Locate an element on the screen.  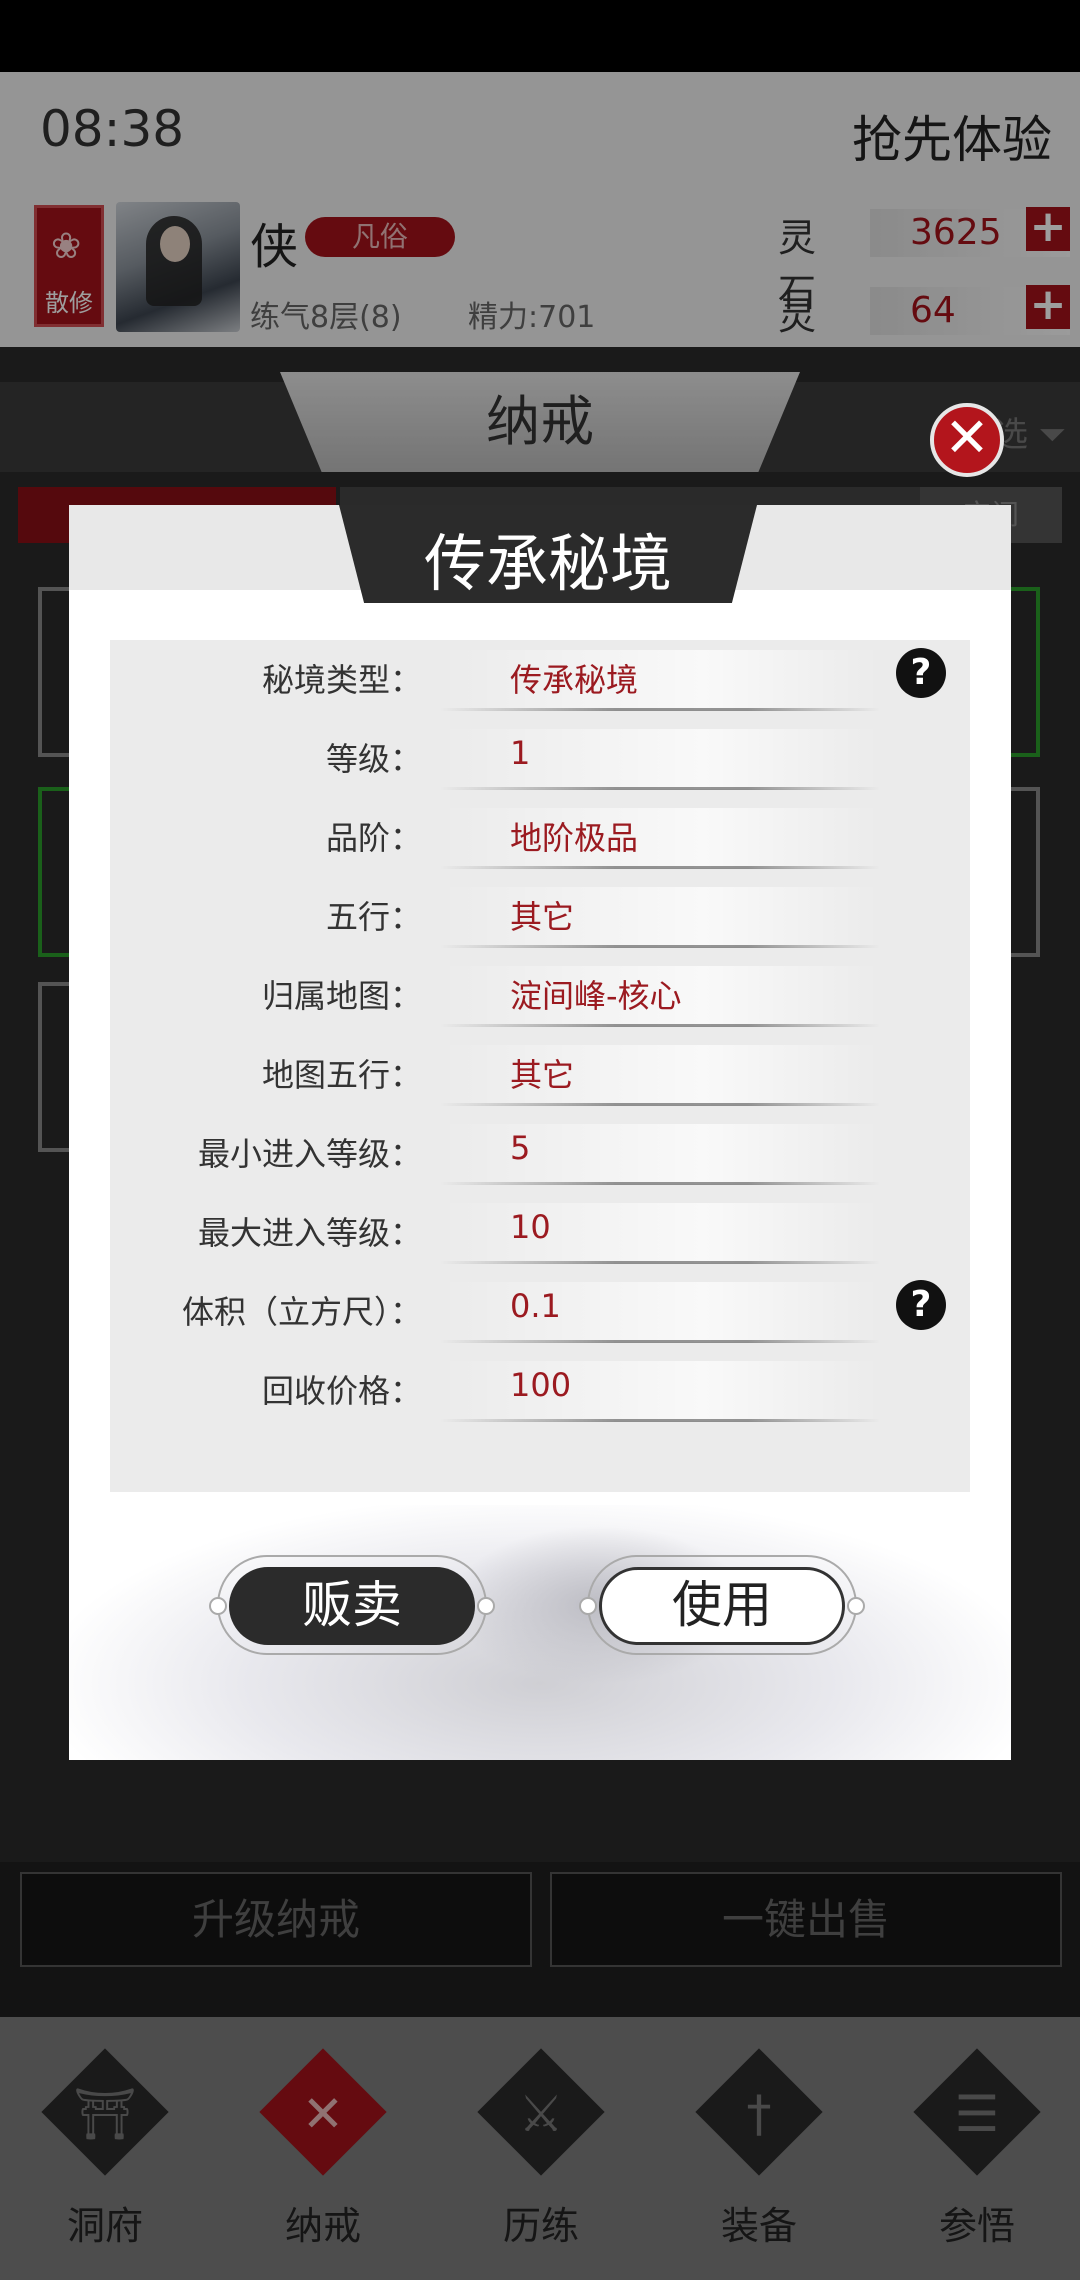
info-row-recycle-price: 回收价格： 100 is located at coordinates (540, 1390).